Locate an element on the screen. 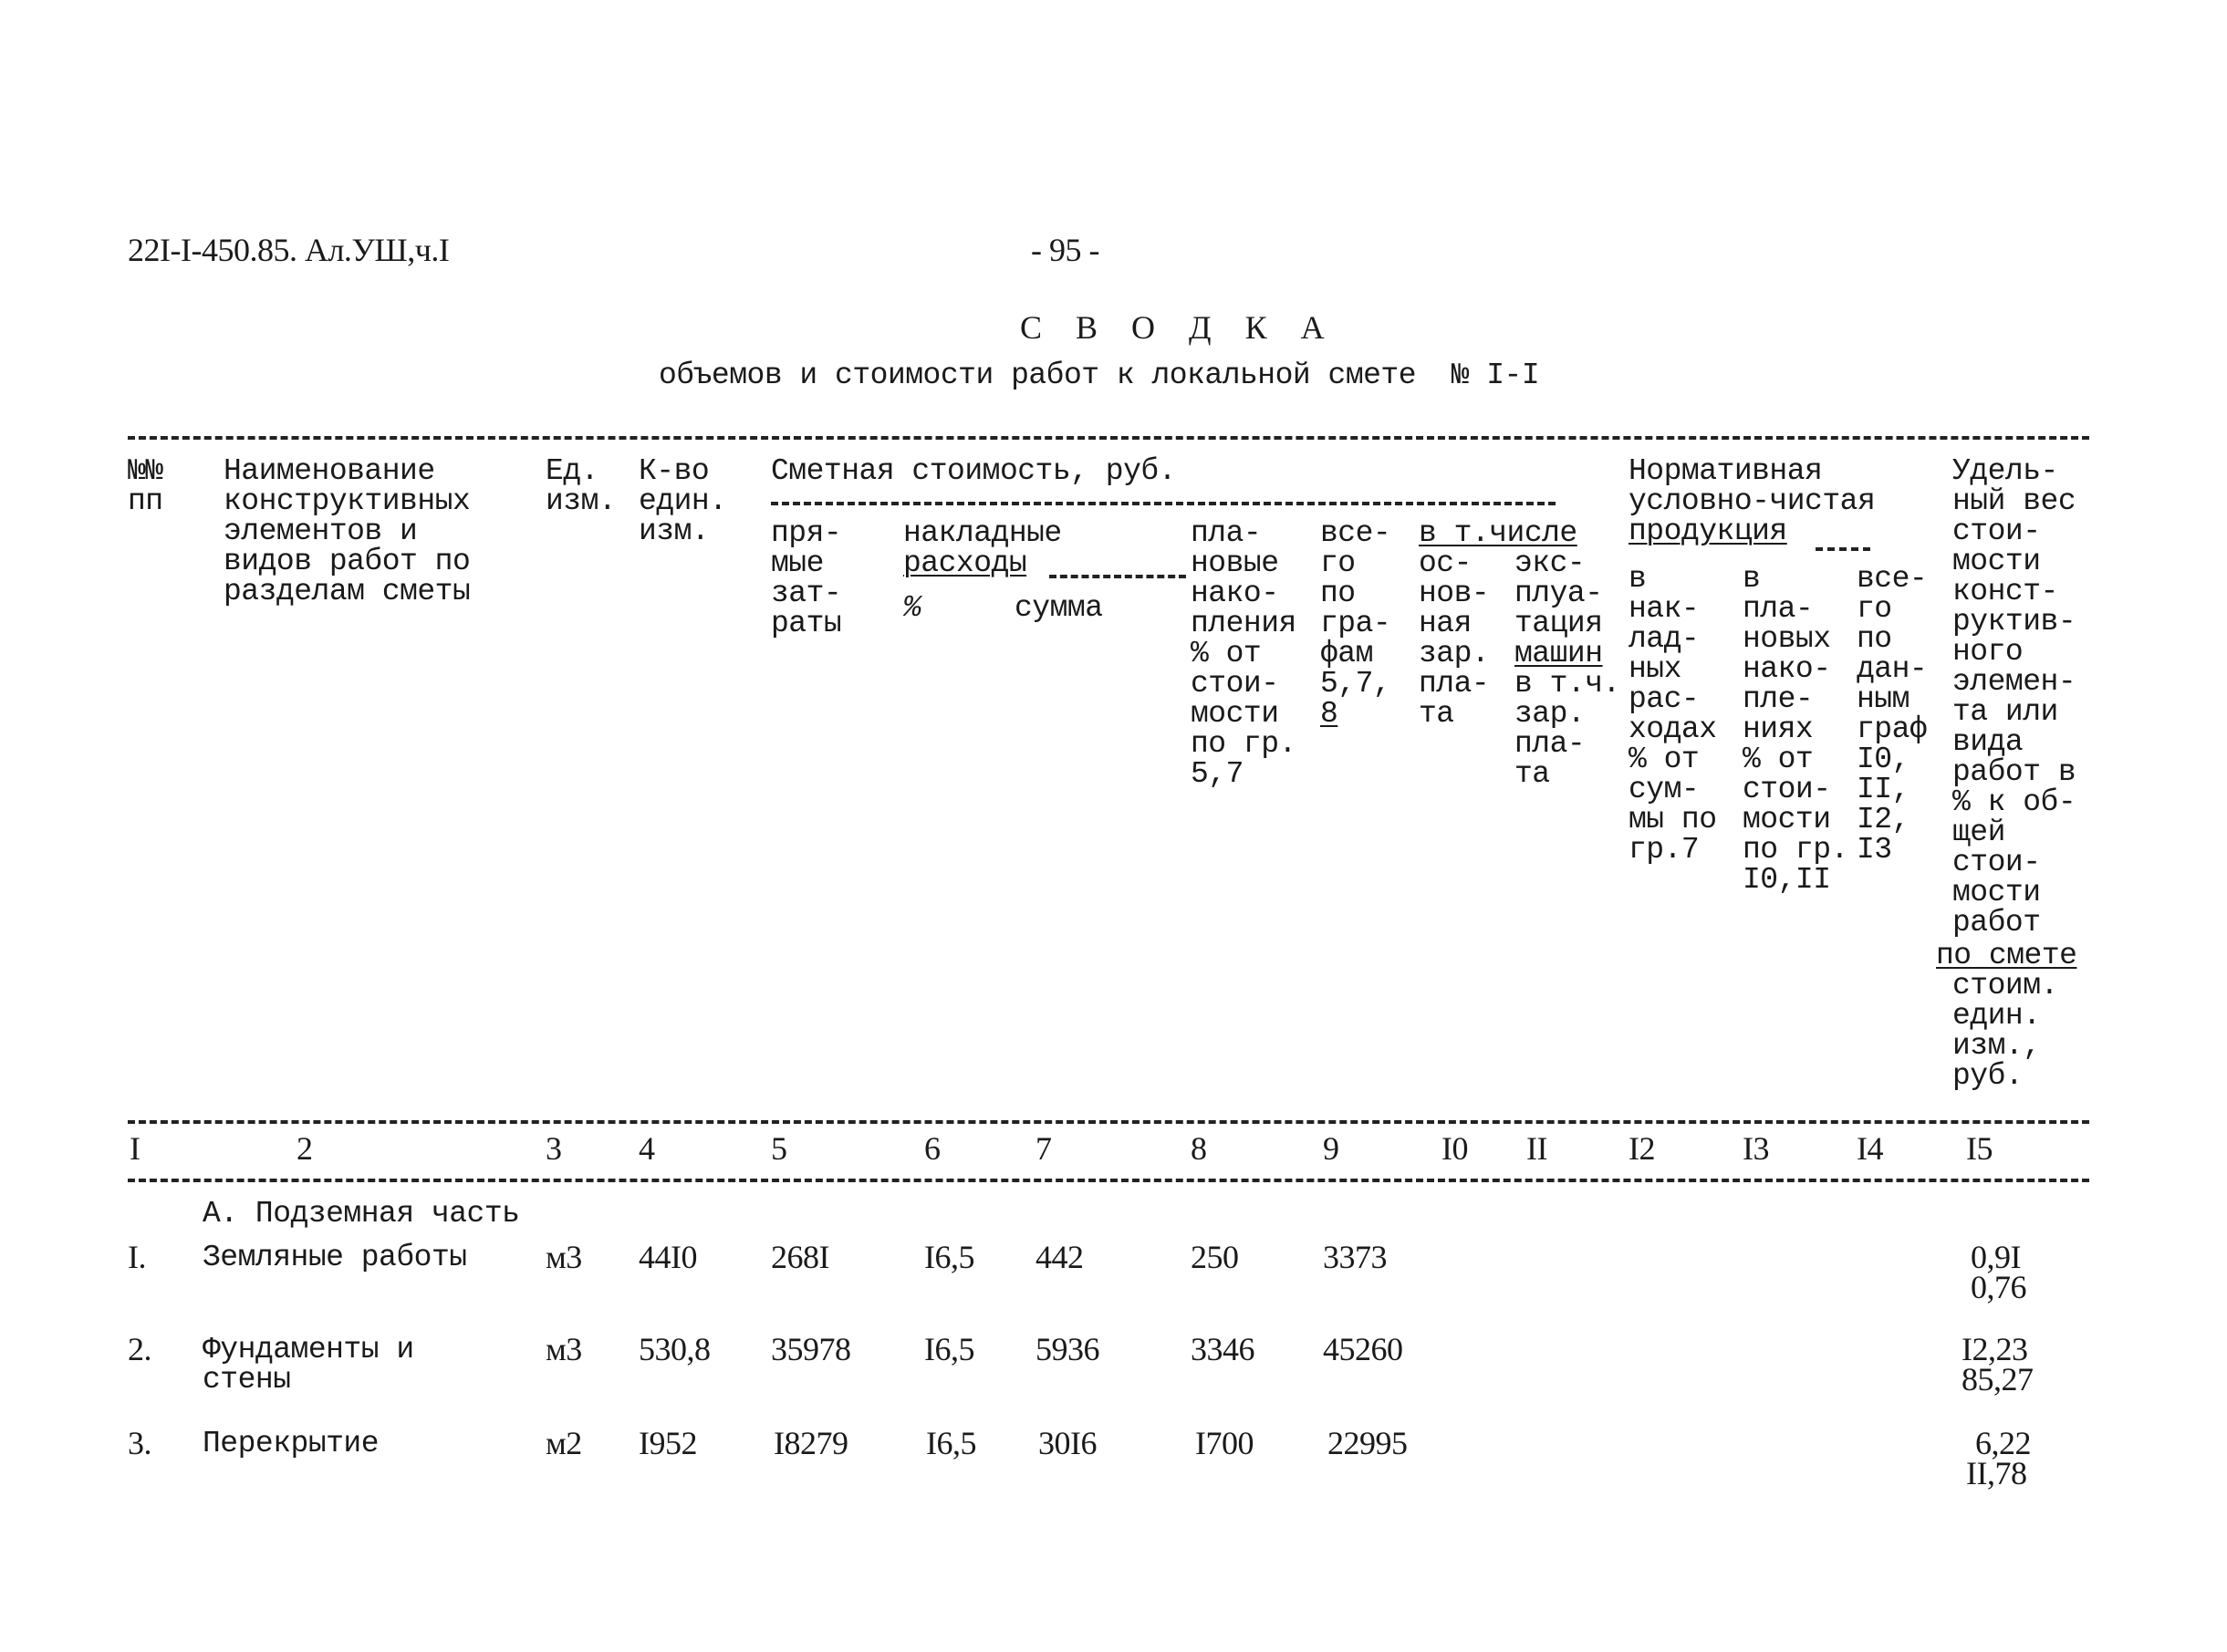 Image resolution: width=2227 pixels, height=1652 pixels. row-unit: м2 is located at coordinates (564, 1443).